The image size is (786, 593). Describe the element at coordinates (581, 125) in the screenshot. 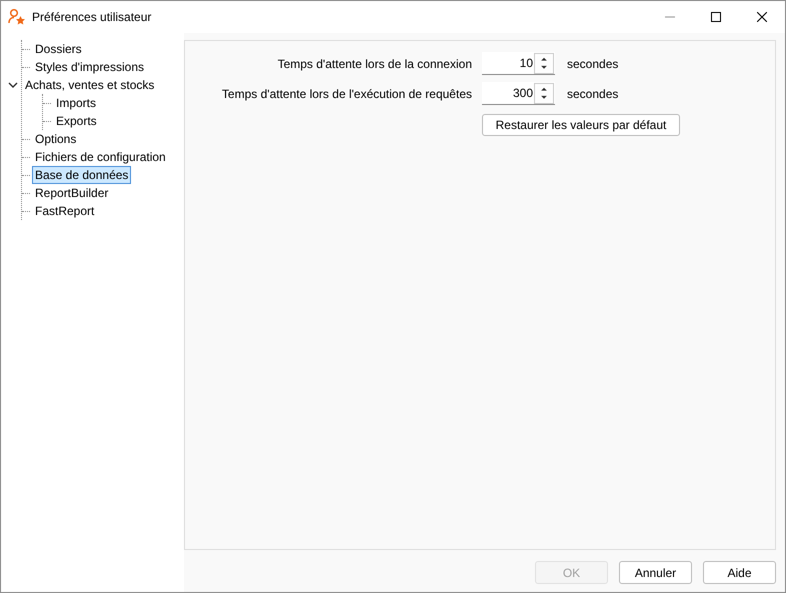

I see `restore-defaults-button: Restaurer les valeurs par défaut` at that location.